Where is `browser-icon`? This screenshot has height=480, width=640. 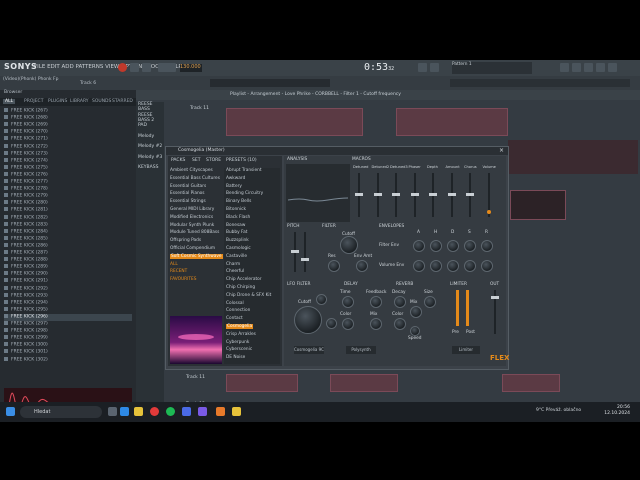
browser-icon is located at coordinates (612, 67).